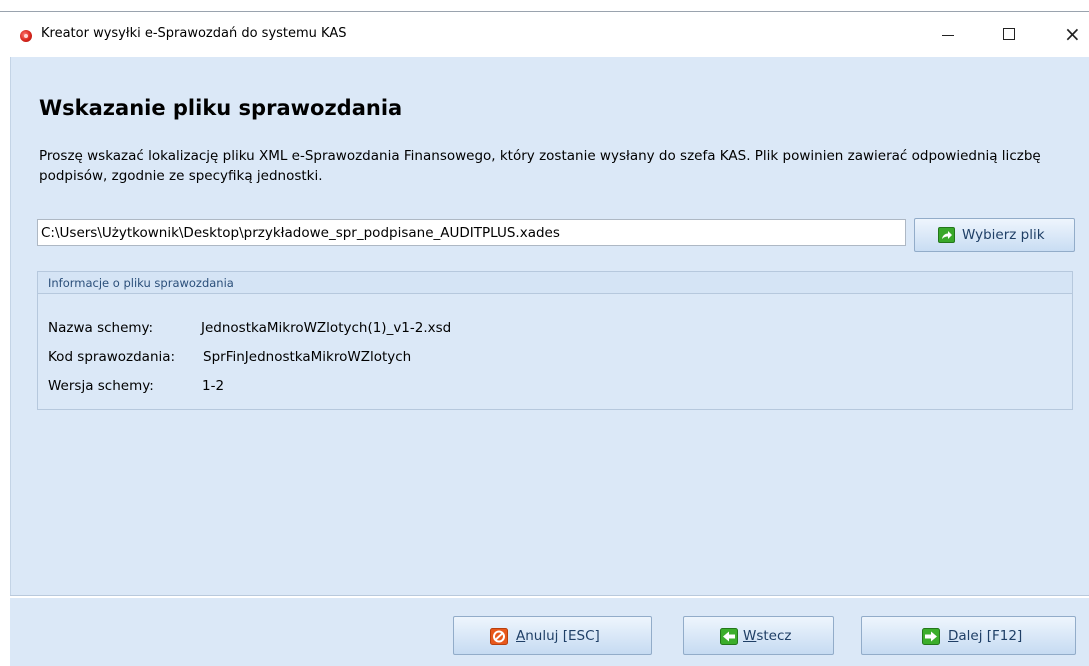 Image resolution: width=1089 pixels, height=666 pixels. What do you see at coordinates (213, 386) in the screenshot?
I see `info-value: 1-2` at bounding box center [213, 386].